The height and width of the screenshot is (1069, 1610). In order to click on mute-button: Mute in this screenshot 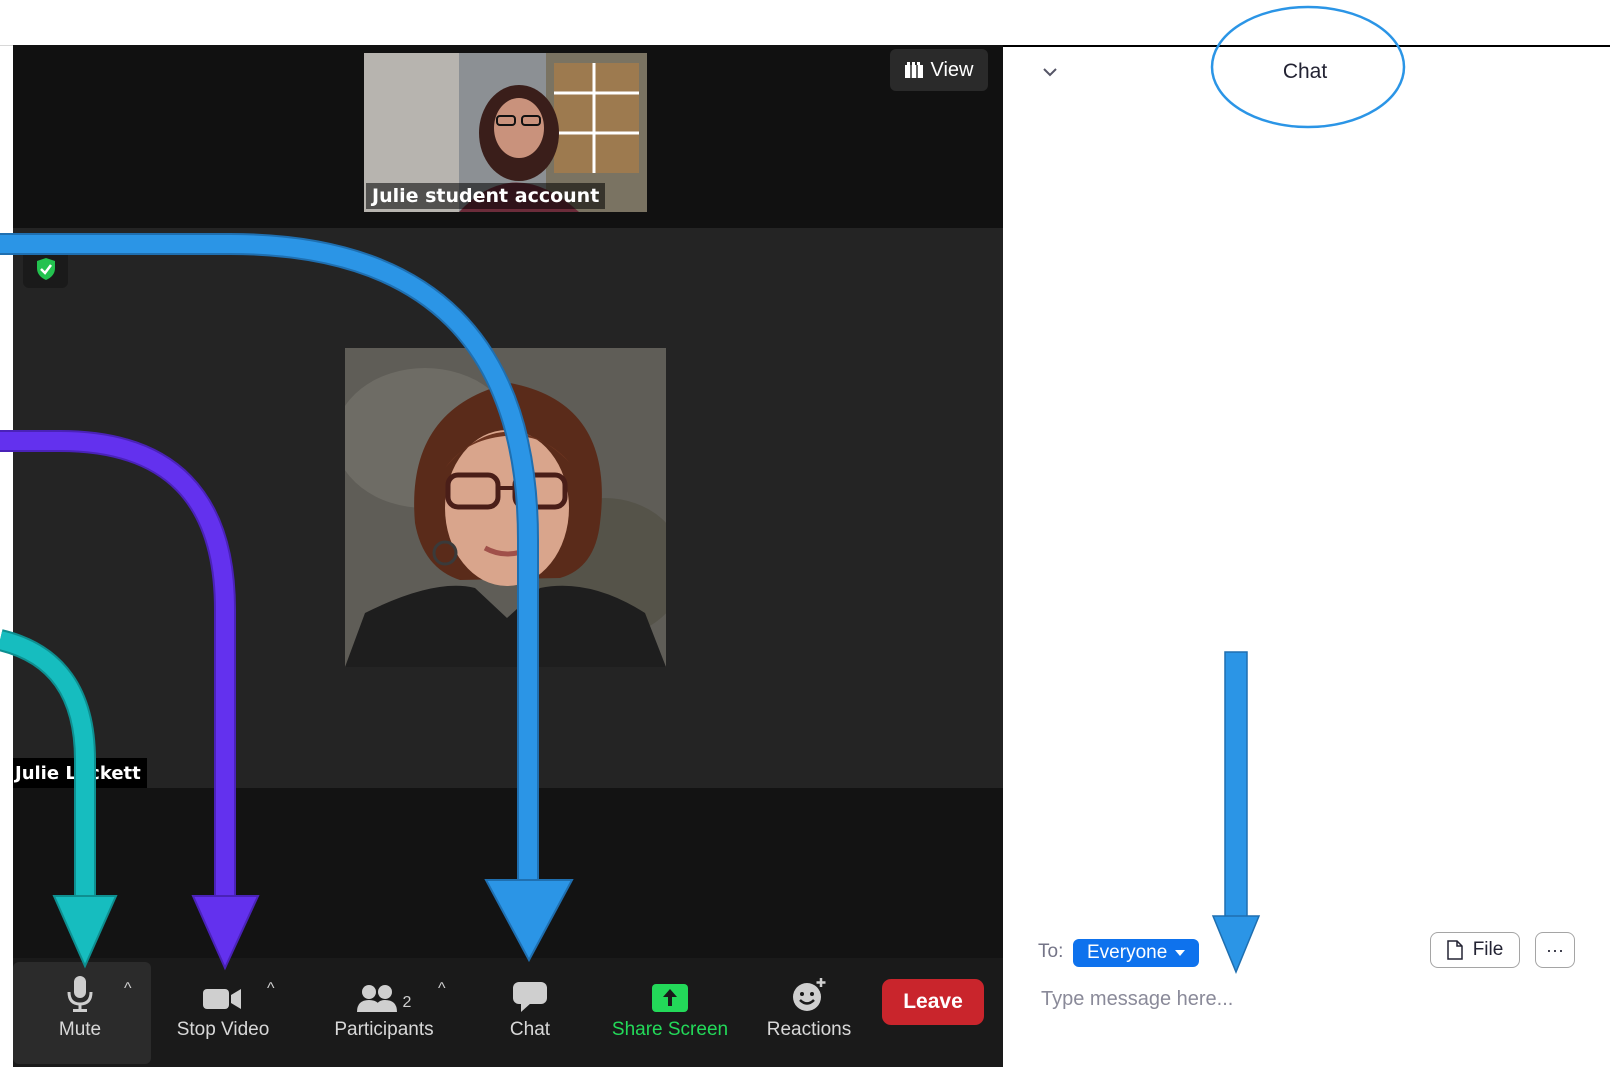, I will do `click(80, 1013)`.